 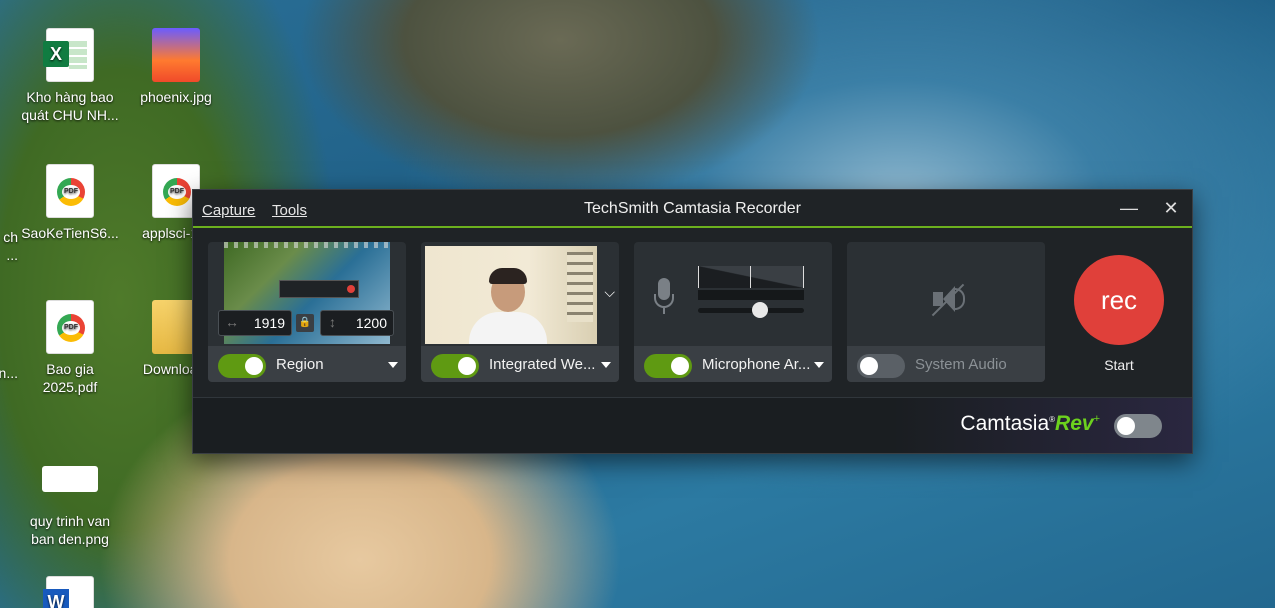 What do you see at coordinates (961, 364) in the screenshot?
I see `system-audio-label: System Audio` at bounding box center [961, 364].